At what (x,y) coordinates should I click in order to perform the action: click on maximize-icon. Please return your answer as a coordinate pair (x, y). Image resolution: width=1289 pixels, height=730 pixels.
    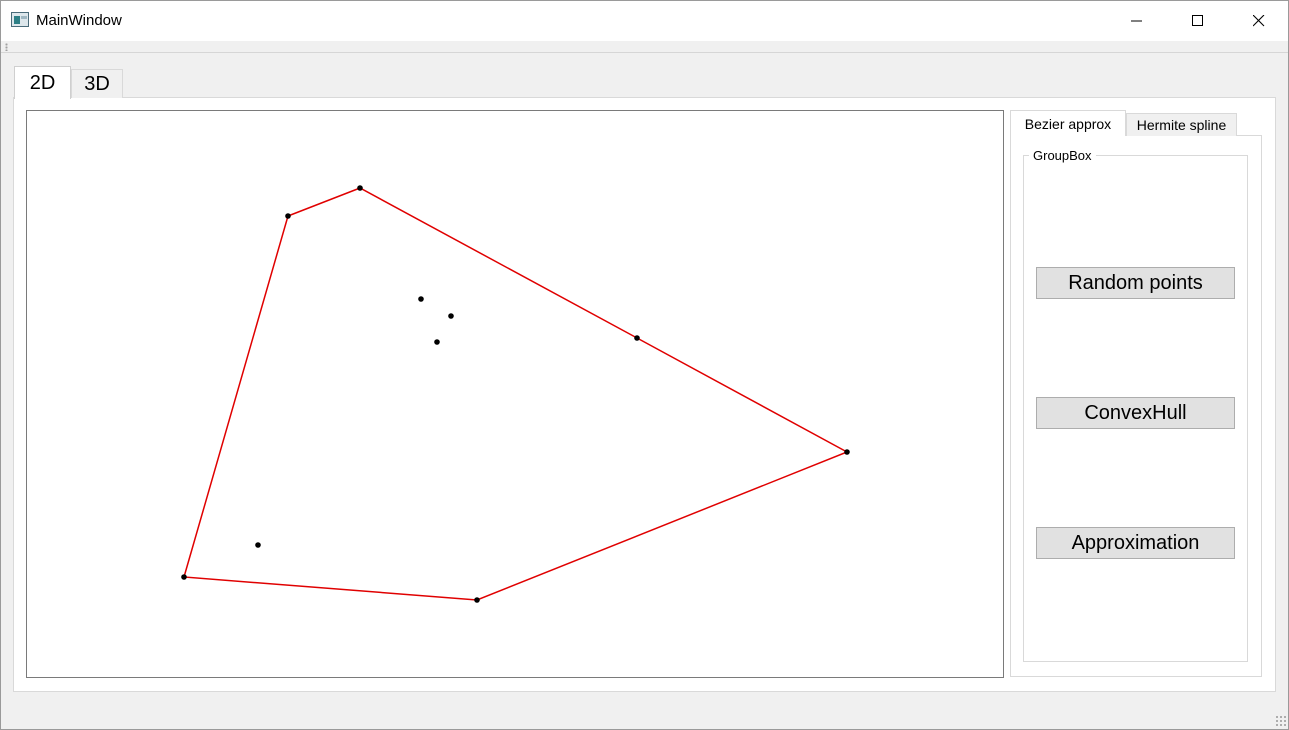
    Looking at the image, I should click on (1197, 20).